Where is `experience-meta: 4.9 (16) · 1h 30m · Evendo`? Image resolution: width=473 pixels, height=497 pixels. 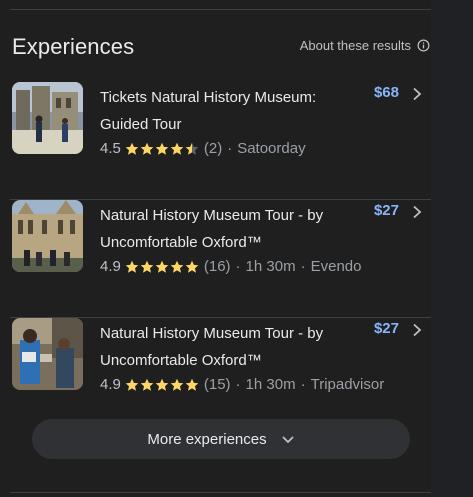 experience-meta: 4.9 (16) · 1h 30m · Evendo is located at coordinates (230, 266).